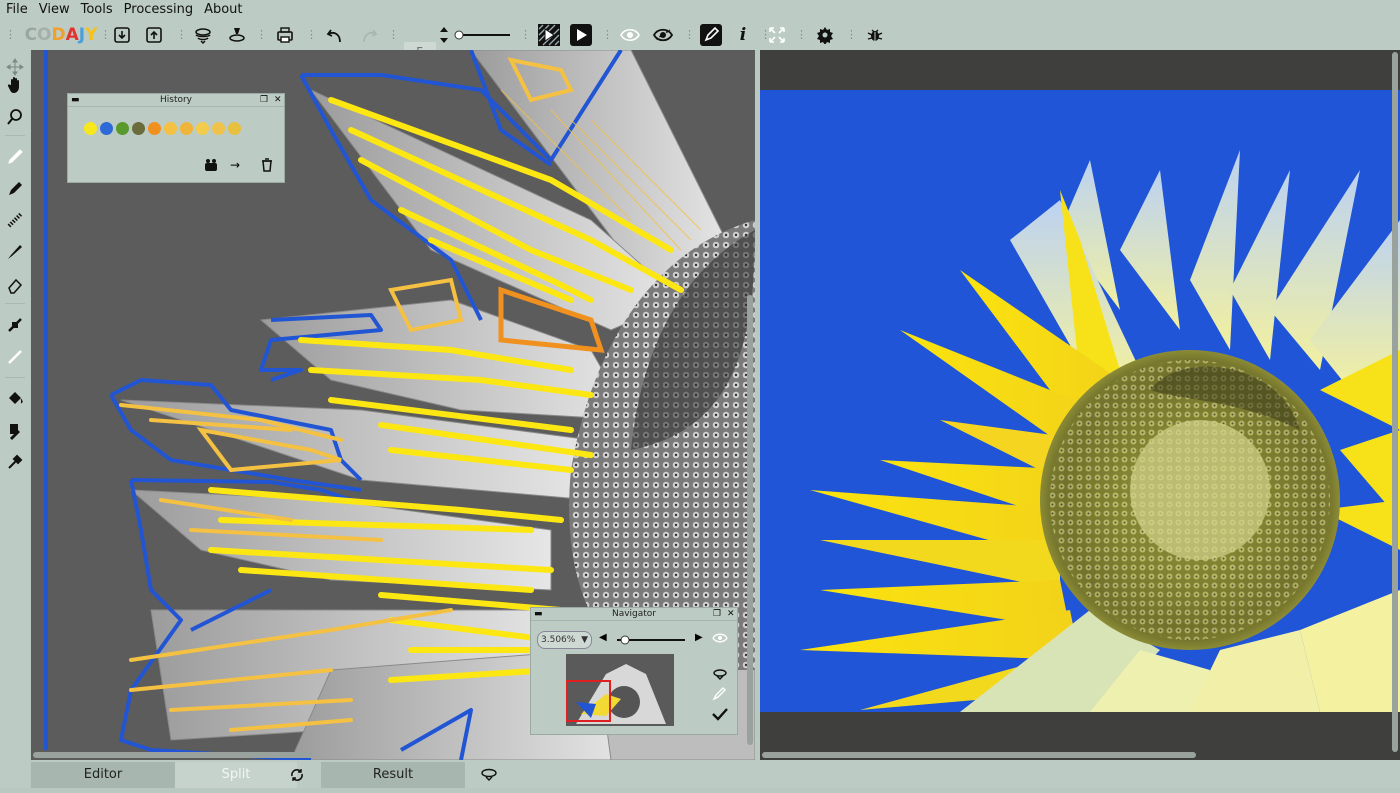 This screenshot has height=793, width=1400. Describe the element at coordinates (31, 35) in the screenshot. I see `logo-letter: C` at that location.